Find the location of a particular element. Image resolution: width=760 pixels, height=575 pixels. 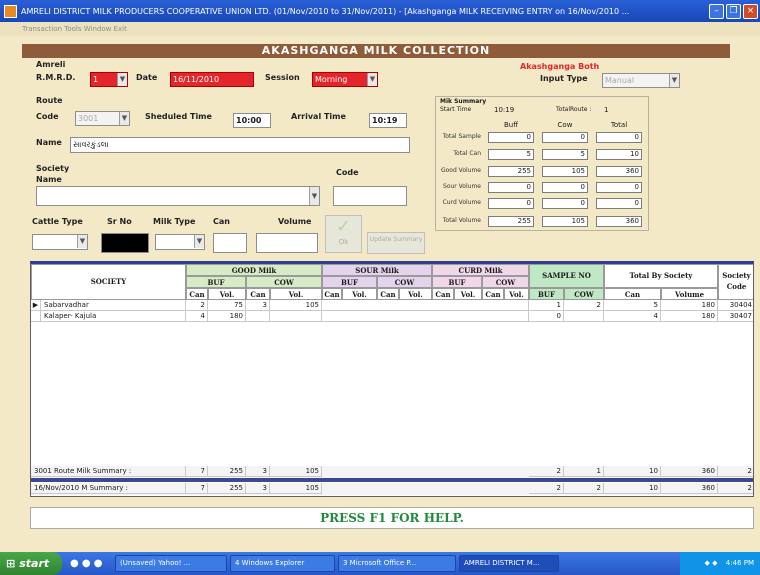

cell-society: Sabarvadhar is located at coordinates (113, 305).